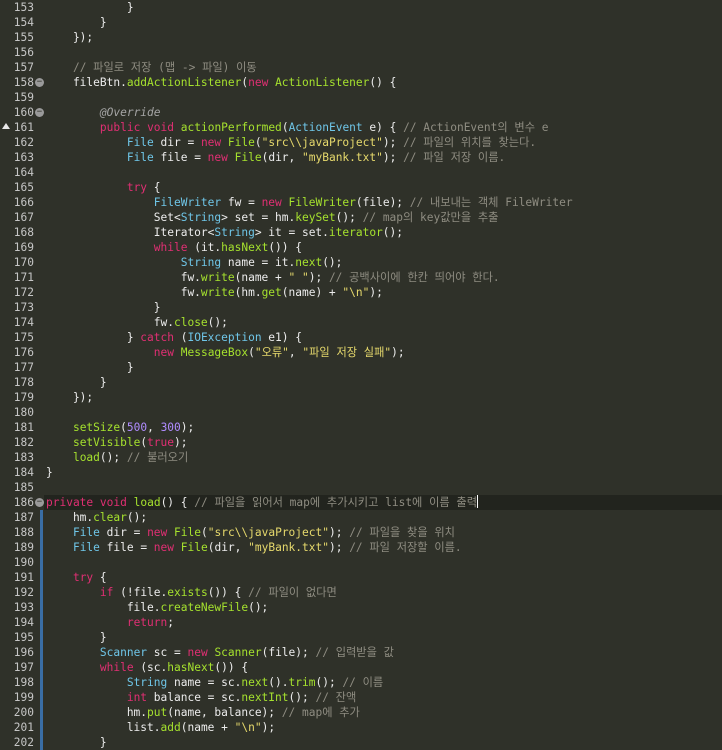 Image resolution: width=722 pixels, height=750 pixels. Describe the element at coordinates (22, 622) in the screenshot. I see `line-gutter: 194` at that location.